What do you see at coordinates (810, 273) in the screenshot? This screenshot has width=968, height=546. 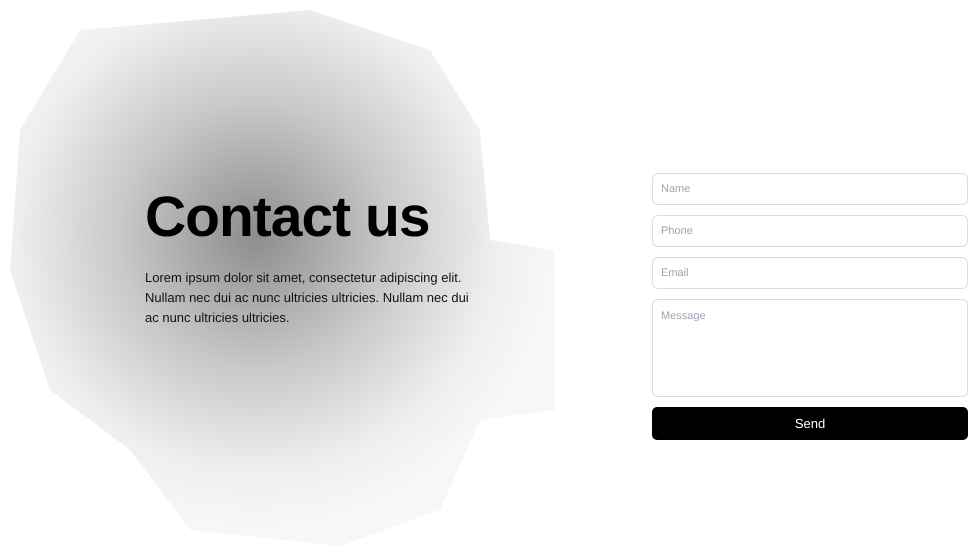 I see `input-field: Email` at bounding box center [810, 273].